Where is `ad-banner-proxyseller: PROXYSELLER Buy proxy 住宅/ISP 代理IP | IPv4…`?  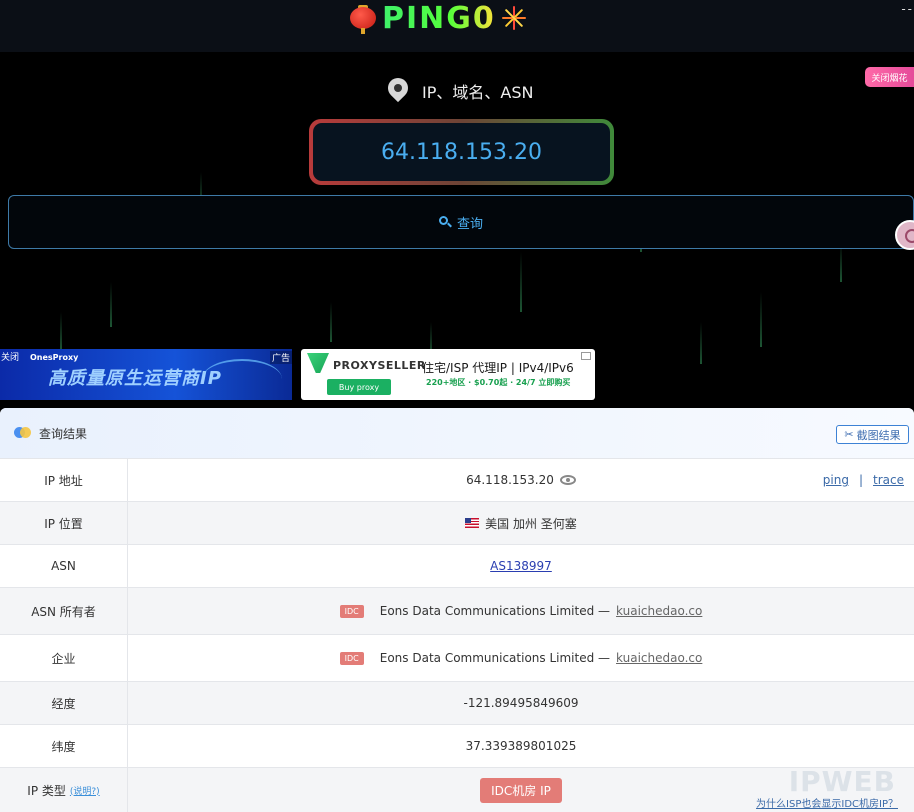 ad-banner-proxyseller: PROXYSELLER Buy proxy 住宅/ISP 代理IP | IPv4… is located at coordinates (448, 374).